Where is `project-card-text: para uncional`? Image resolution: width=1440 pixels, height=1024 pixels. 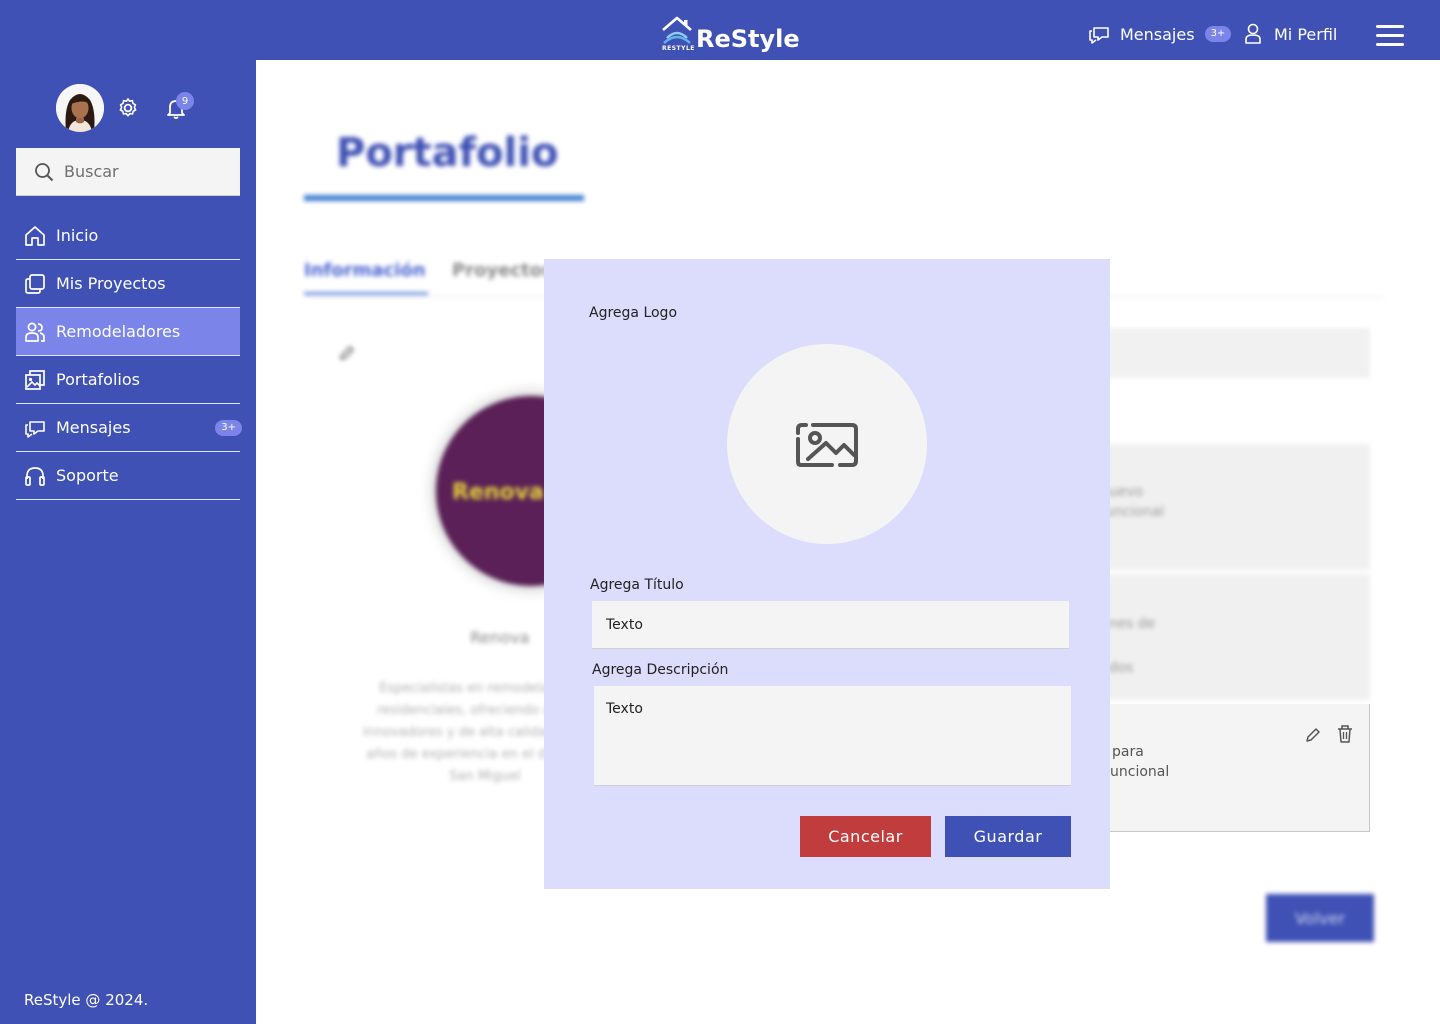 project-card-text: para uncional is located at coordinates (1139, 762).